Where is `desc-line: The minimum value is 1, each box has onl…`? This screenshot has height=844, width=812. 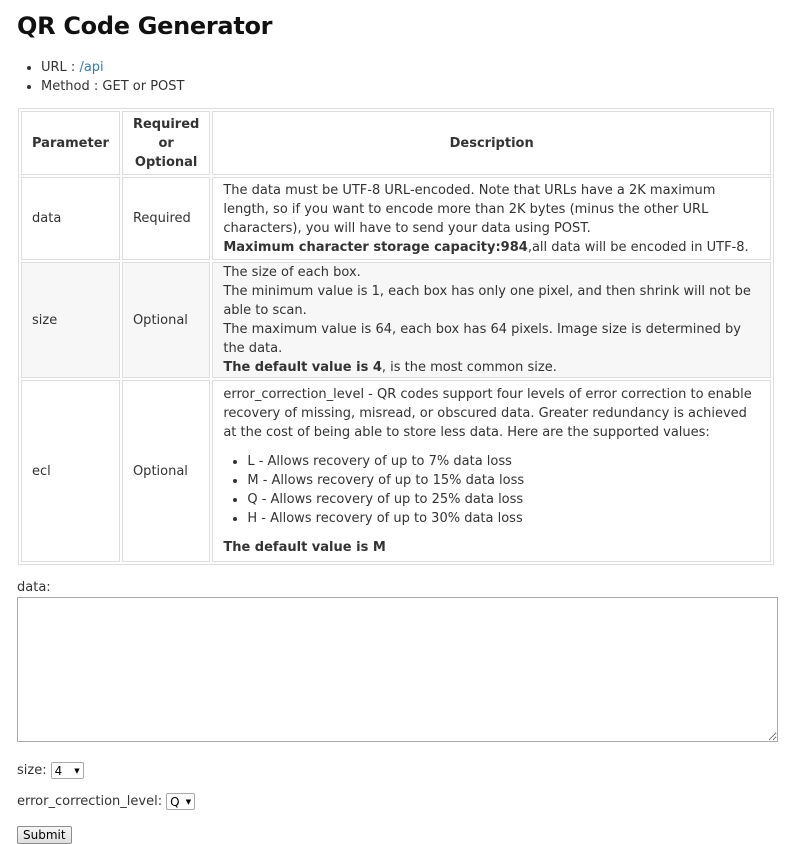 desc-line: The minimum value is 1, each box has onl… is located at coordinates (487, 301).